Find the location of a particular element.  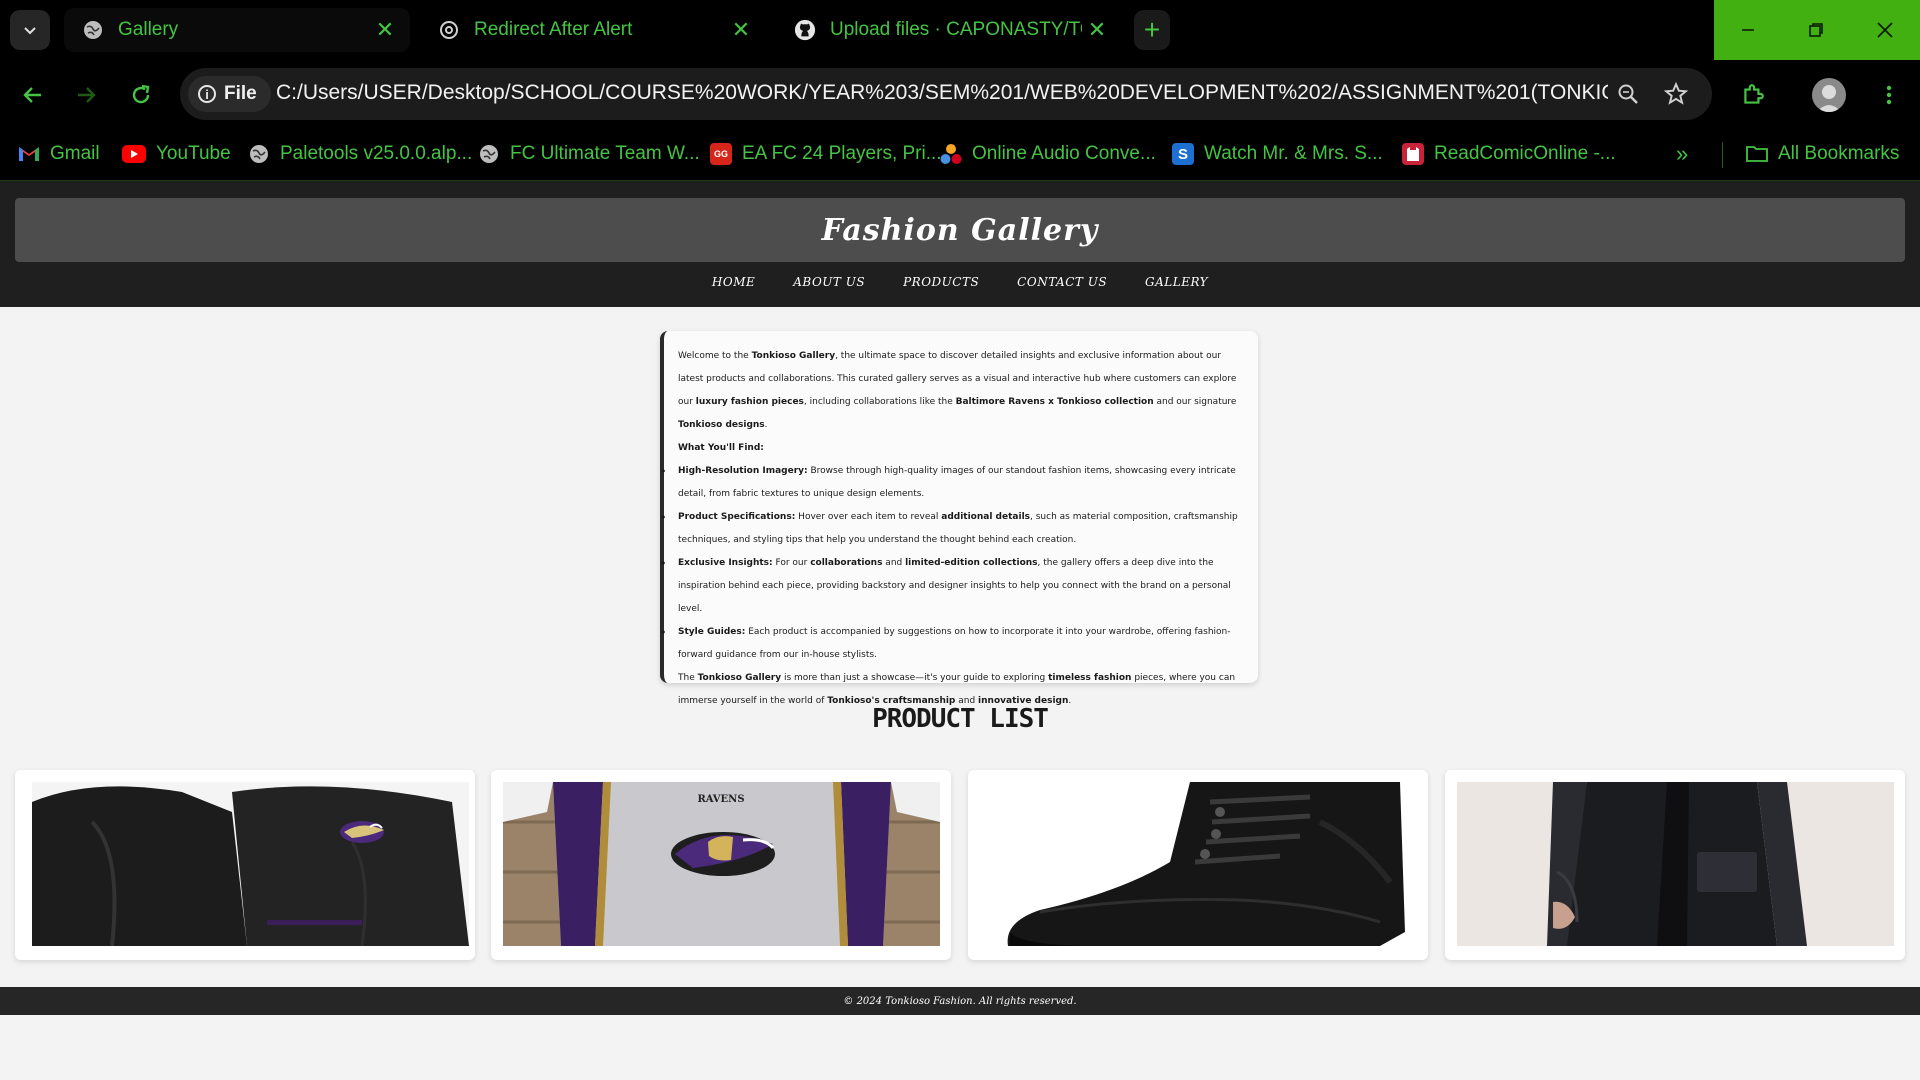

extensions-button is located at coordinates (1753, 95).